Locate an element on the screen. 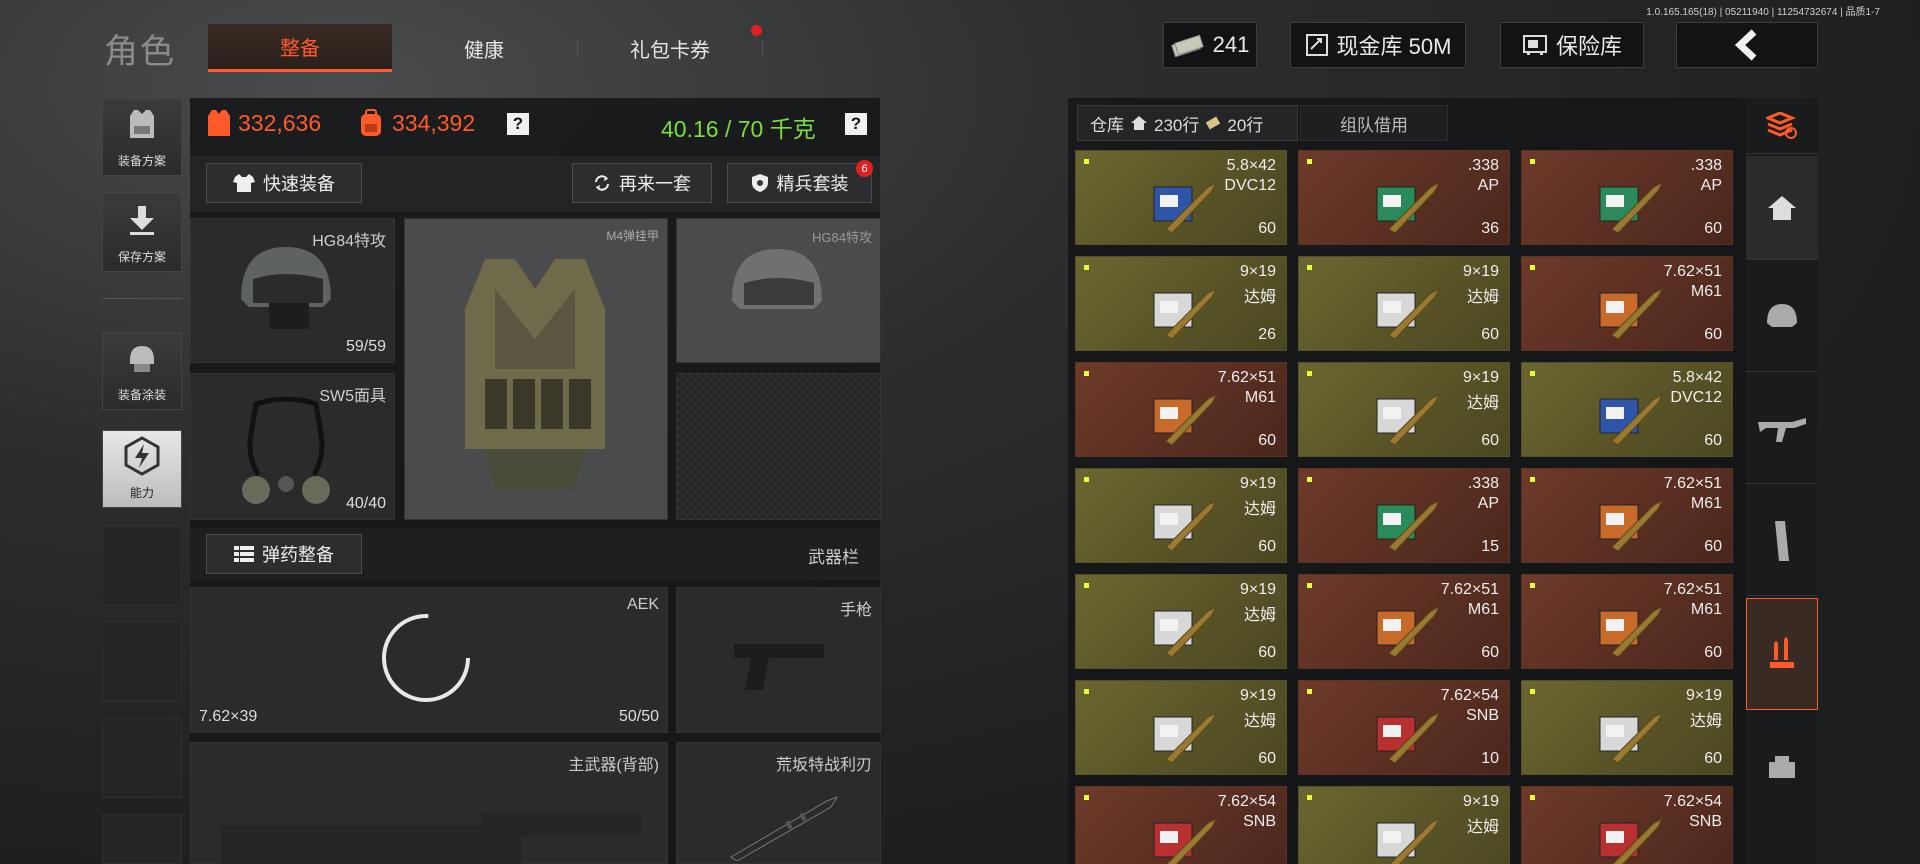 The width and height of the screenshot is (1920, 864). category-tab-rifle is located at coordinates (1782, 429).